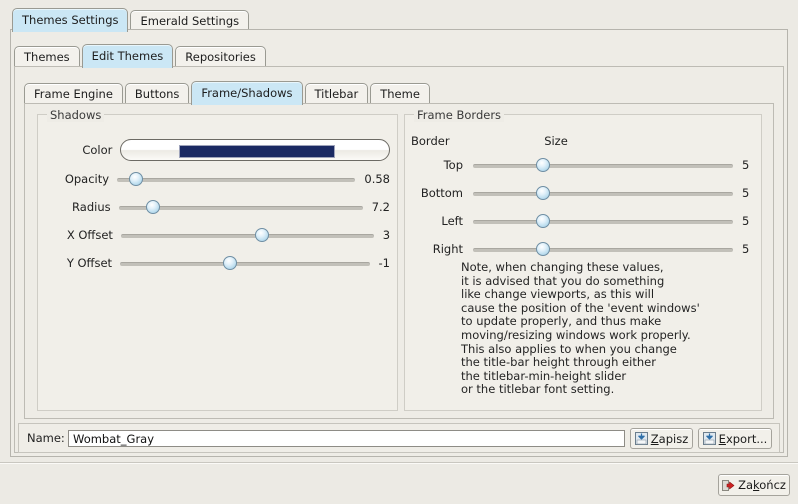  I want to click on tab-themes: Themes, so click(47, 57).